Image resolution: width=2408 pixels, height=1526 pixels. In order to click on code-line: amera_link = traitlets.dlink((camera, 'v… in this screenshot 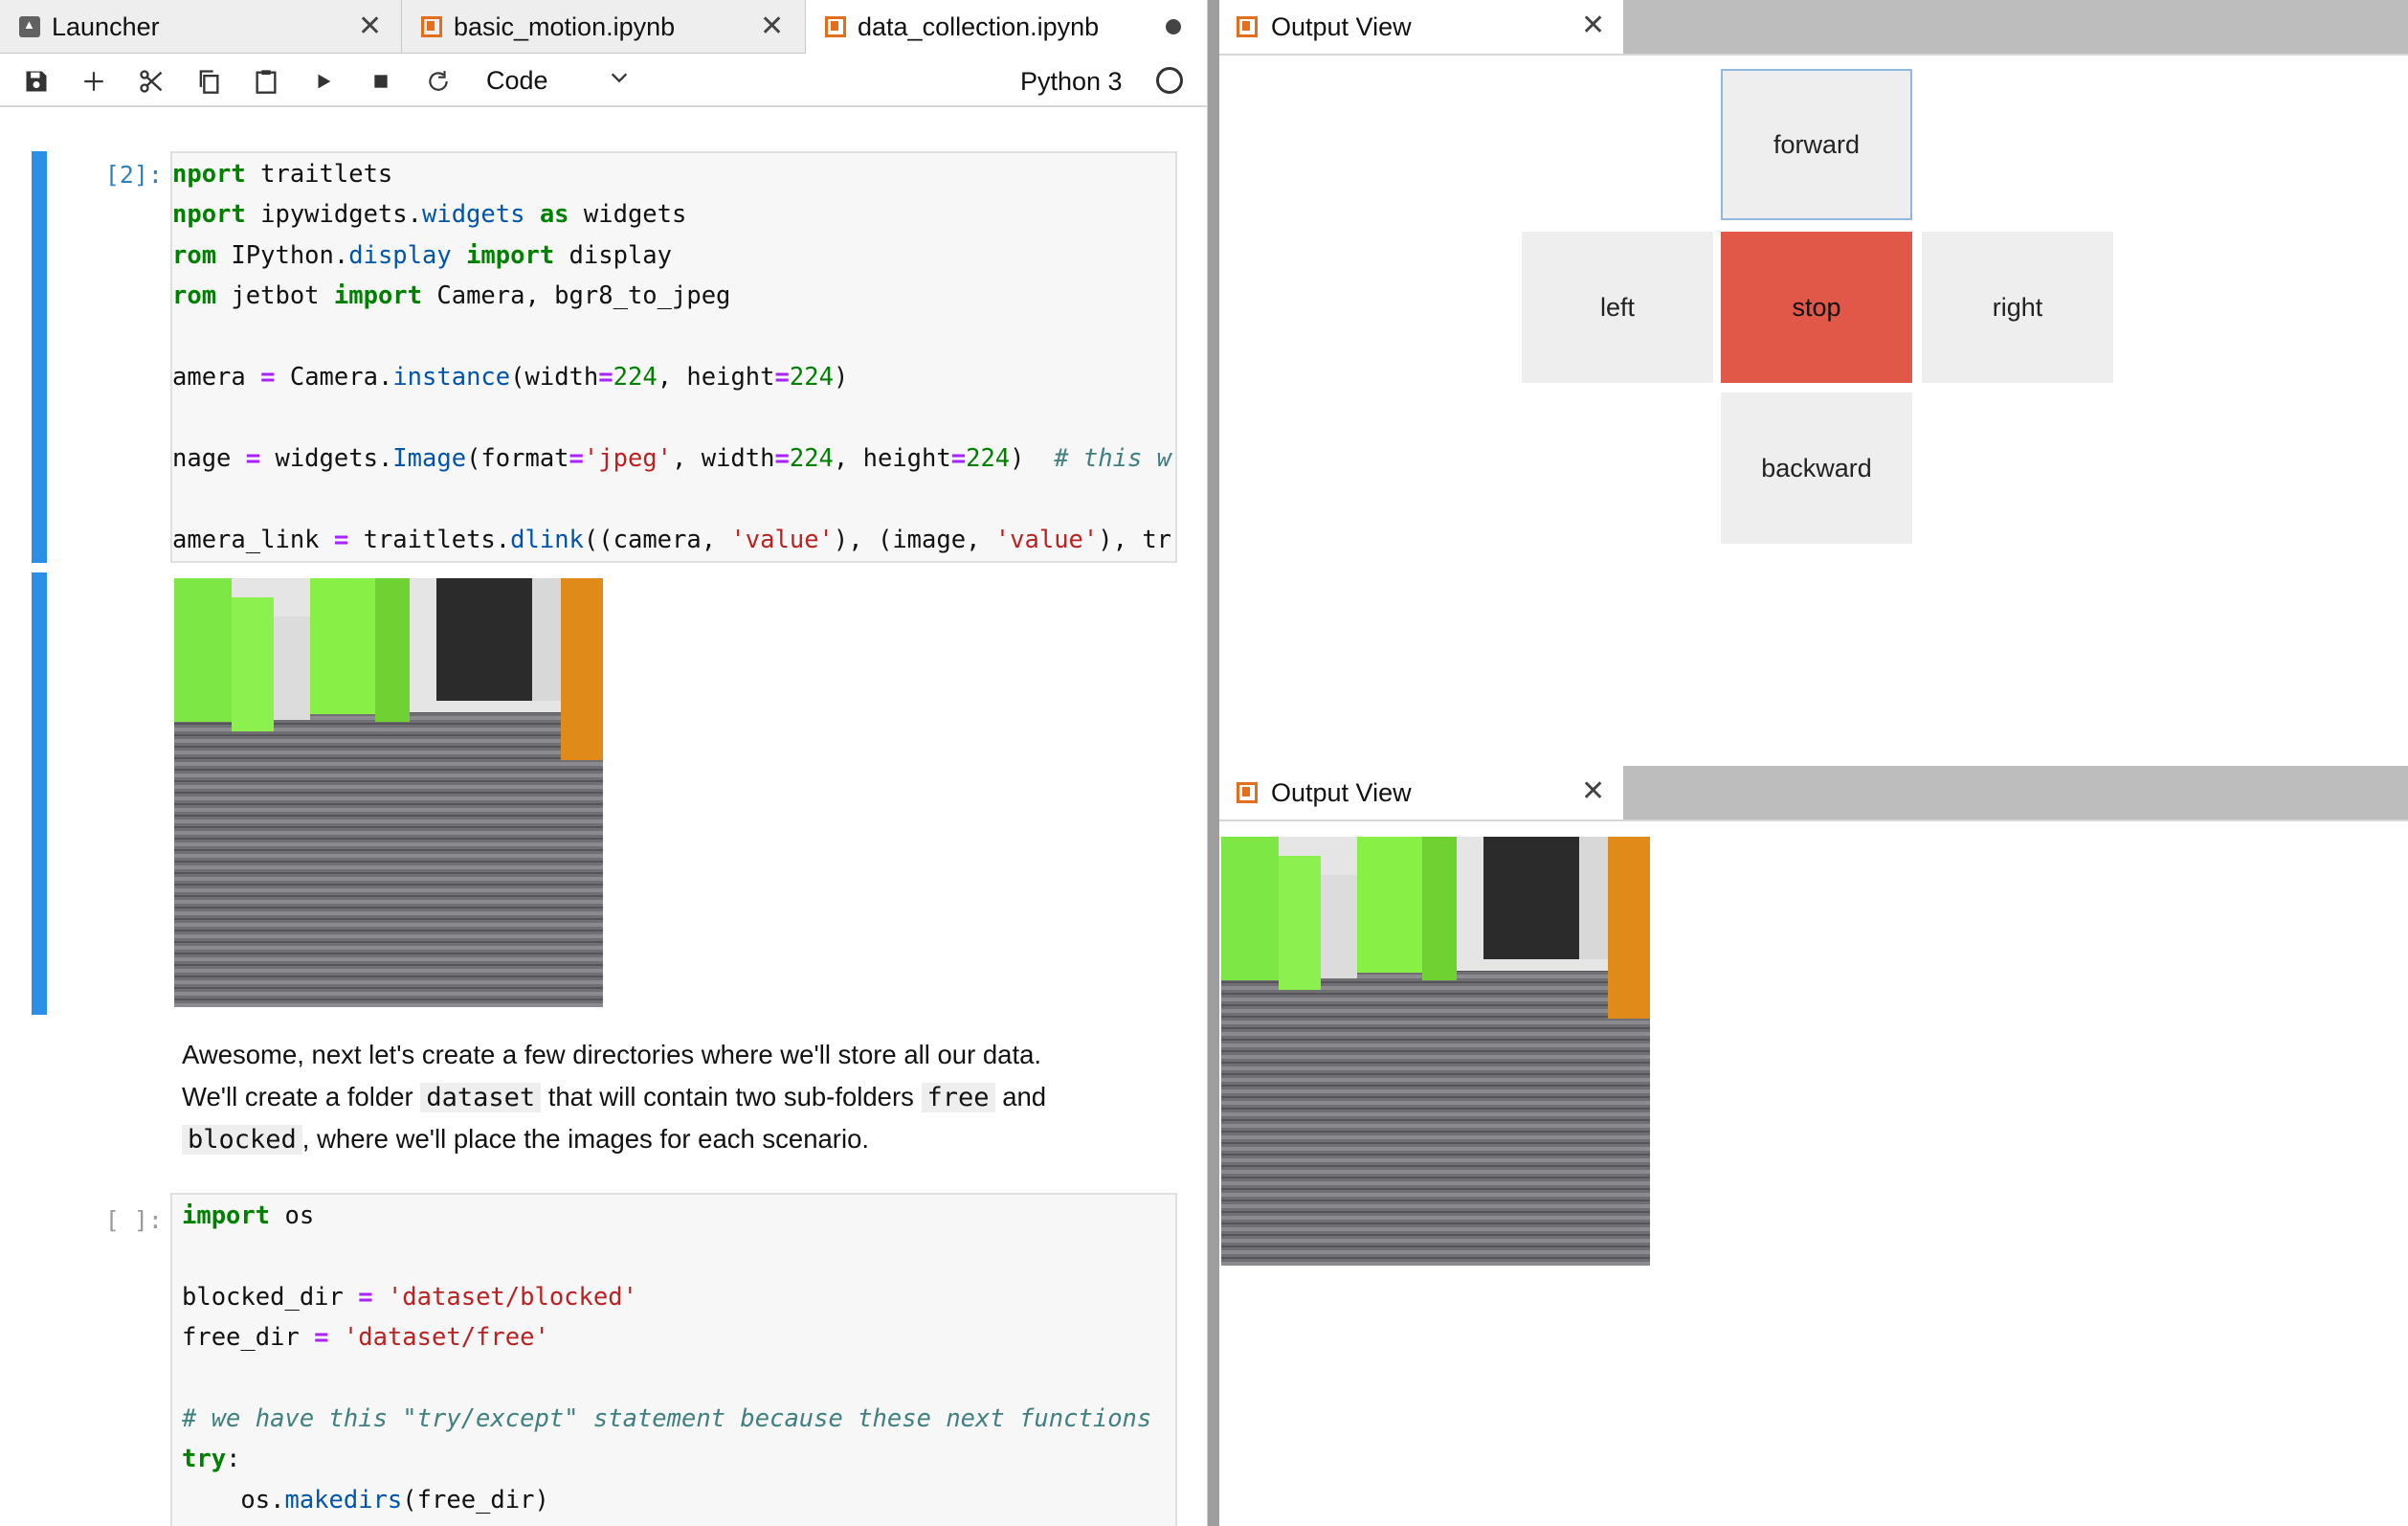, I will do `click(672, 539)`.